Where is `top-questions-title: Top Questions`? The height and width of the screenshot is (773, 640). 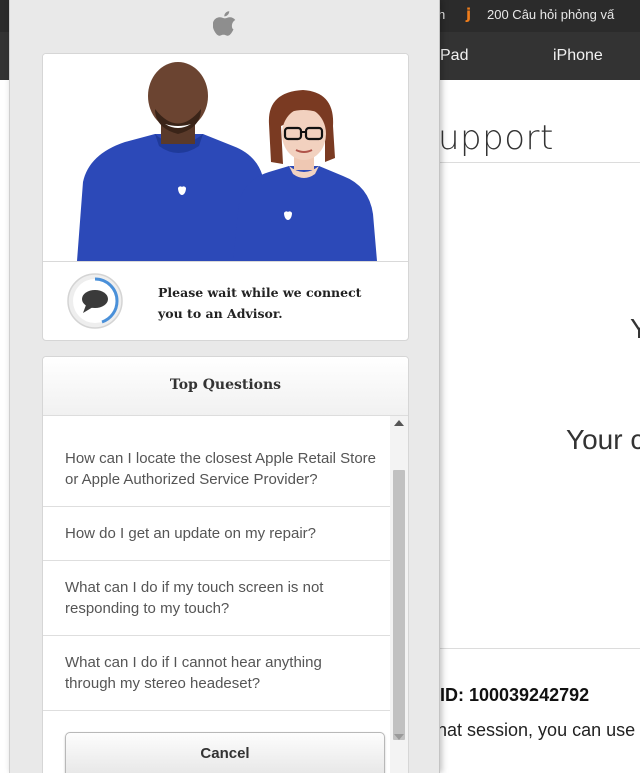
top-questions-title: Top Questions is located at coordinates (225, 385).